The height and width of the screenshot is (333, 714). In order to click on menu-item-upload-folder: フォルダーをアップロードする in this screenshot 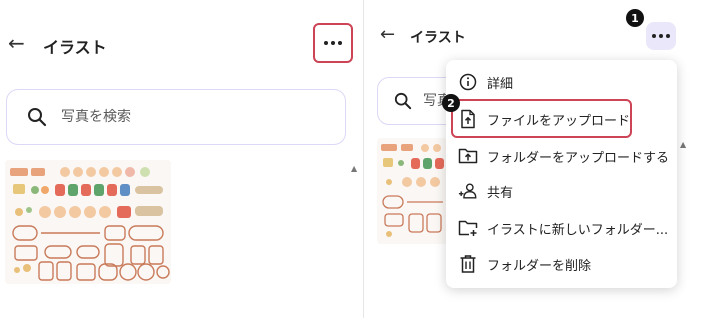, I will do `click(561, 156)`.